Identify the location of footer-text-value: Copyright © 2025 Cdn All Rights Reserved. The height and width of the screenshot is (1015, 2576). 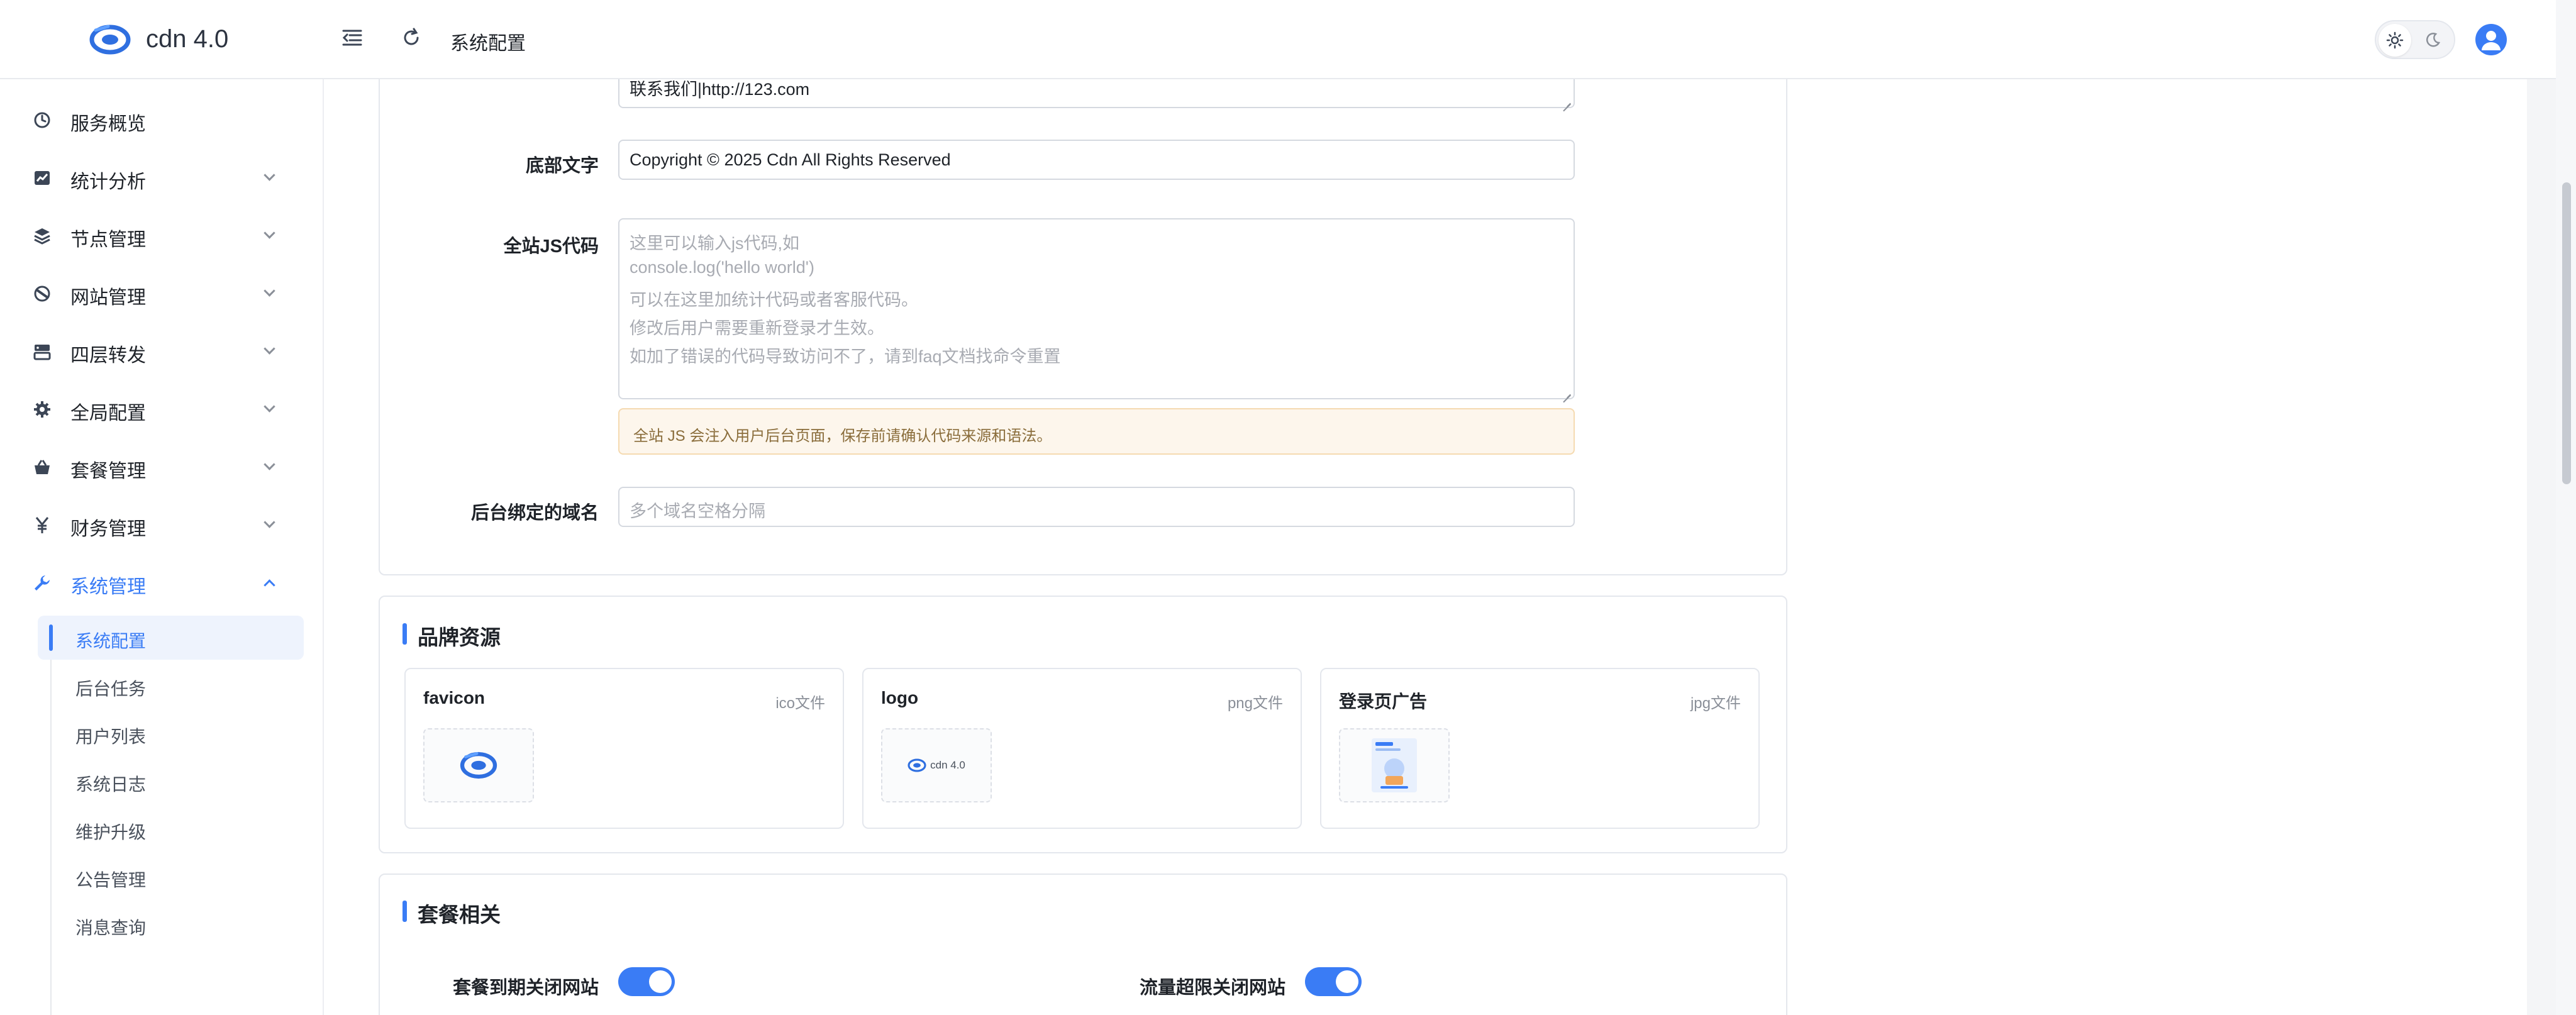
(790, 160).